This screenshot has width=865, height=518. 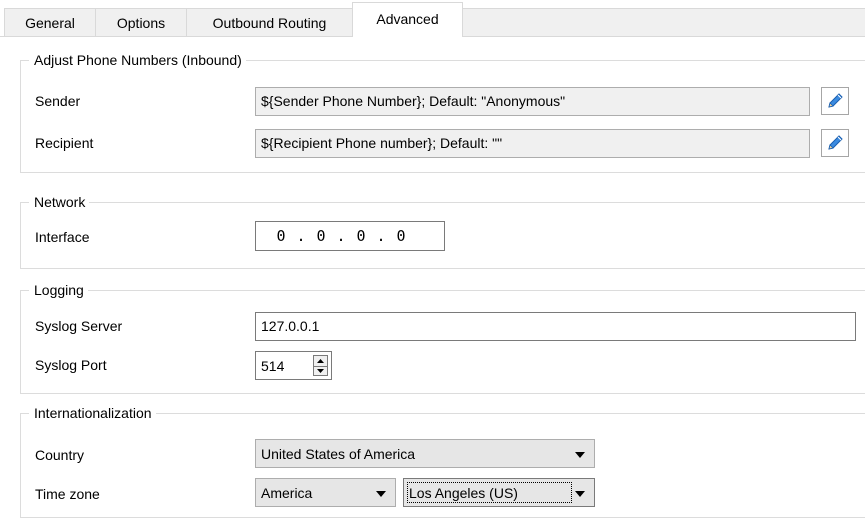 I want to click on tab-options: Options, so click(x=141, y=22).